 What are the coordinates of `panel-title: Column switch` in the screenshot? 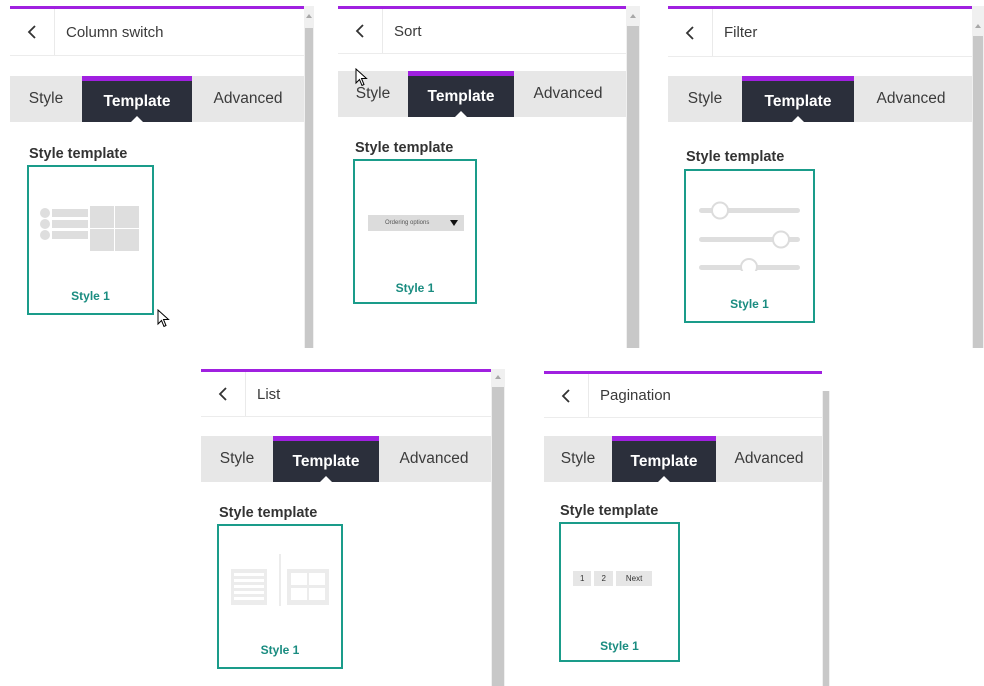 It's located at (115, 32).